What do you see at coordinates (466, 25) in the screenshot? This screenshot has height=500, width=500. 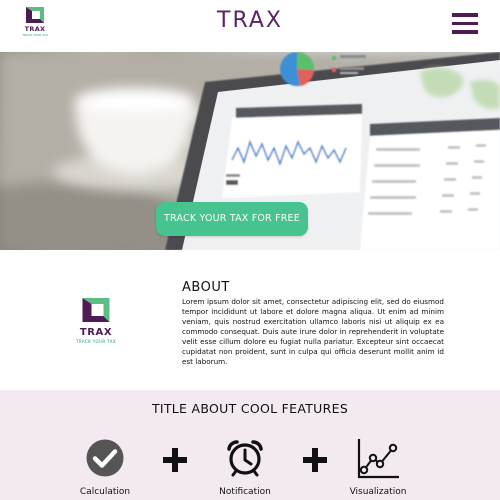 I see `hamburger-menu-icon` at bounding box center [466, 25].